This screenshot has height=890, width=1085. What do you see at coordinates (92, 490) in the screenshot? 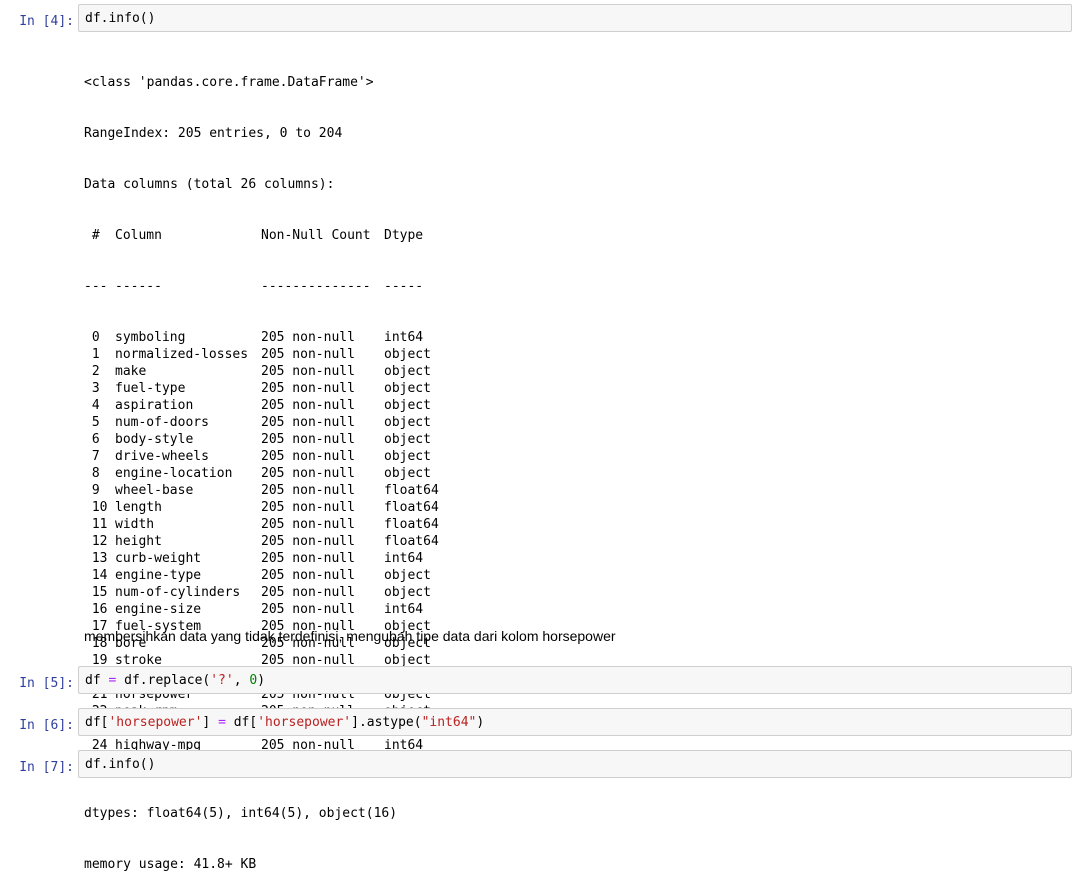
I see `info-row-num: 9` at bounding box center [92, 490].